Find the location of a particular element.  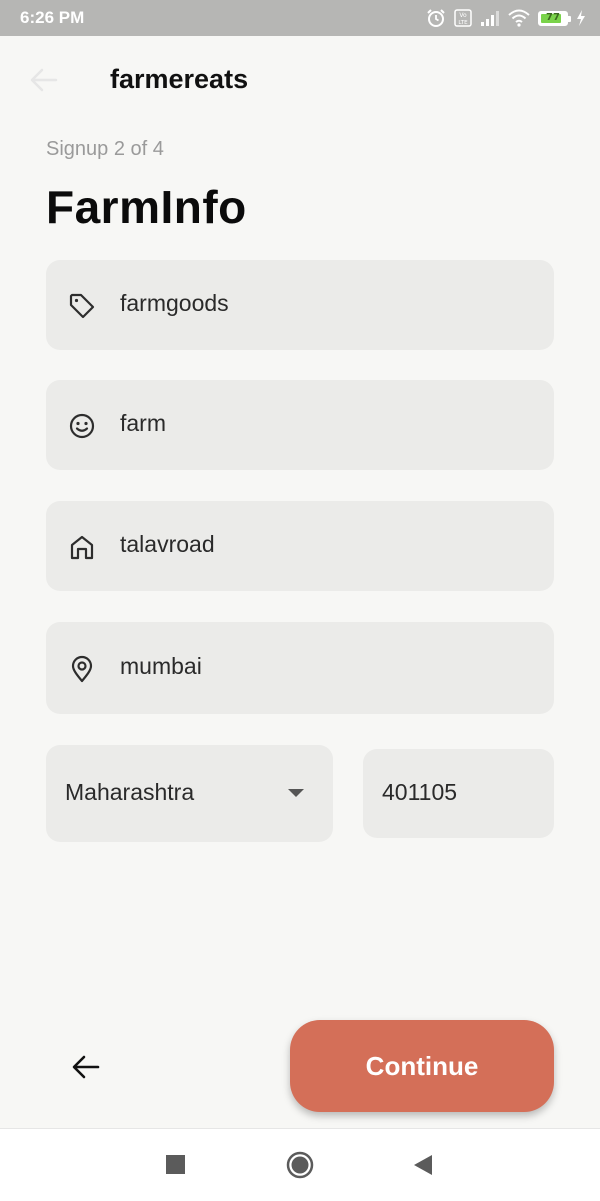

business-name-value: farmgoods is located at coordinates (174, 303).